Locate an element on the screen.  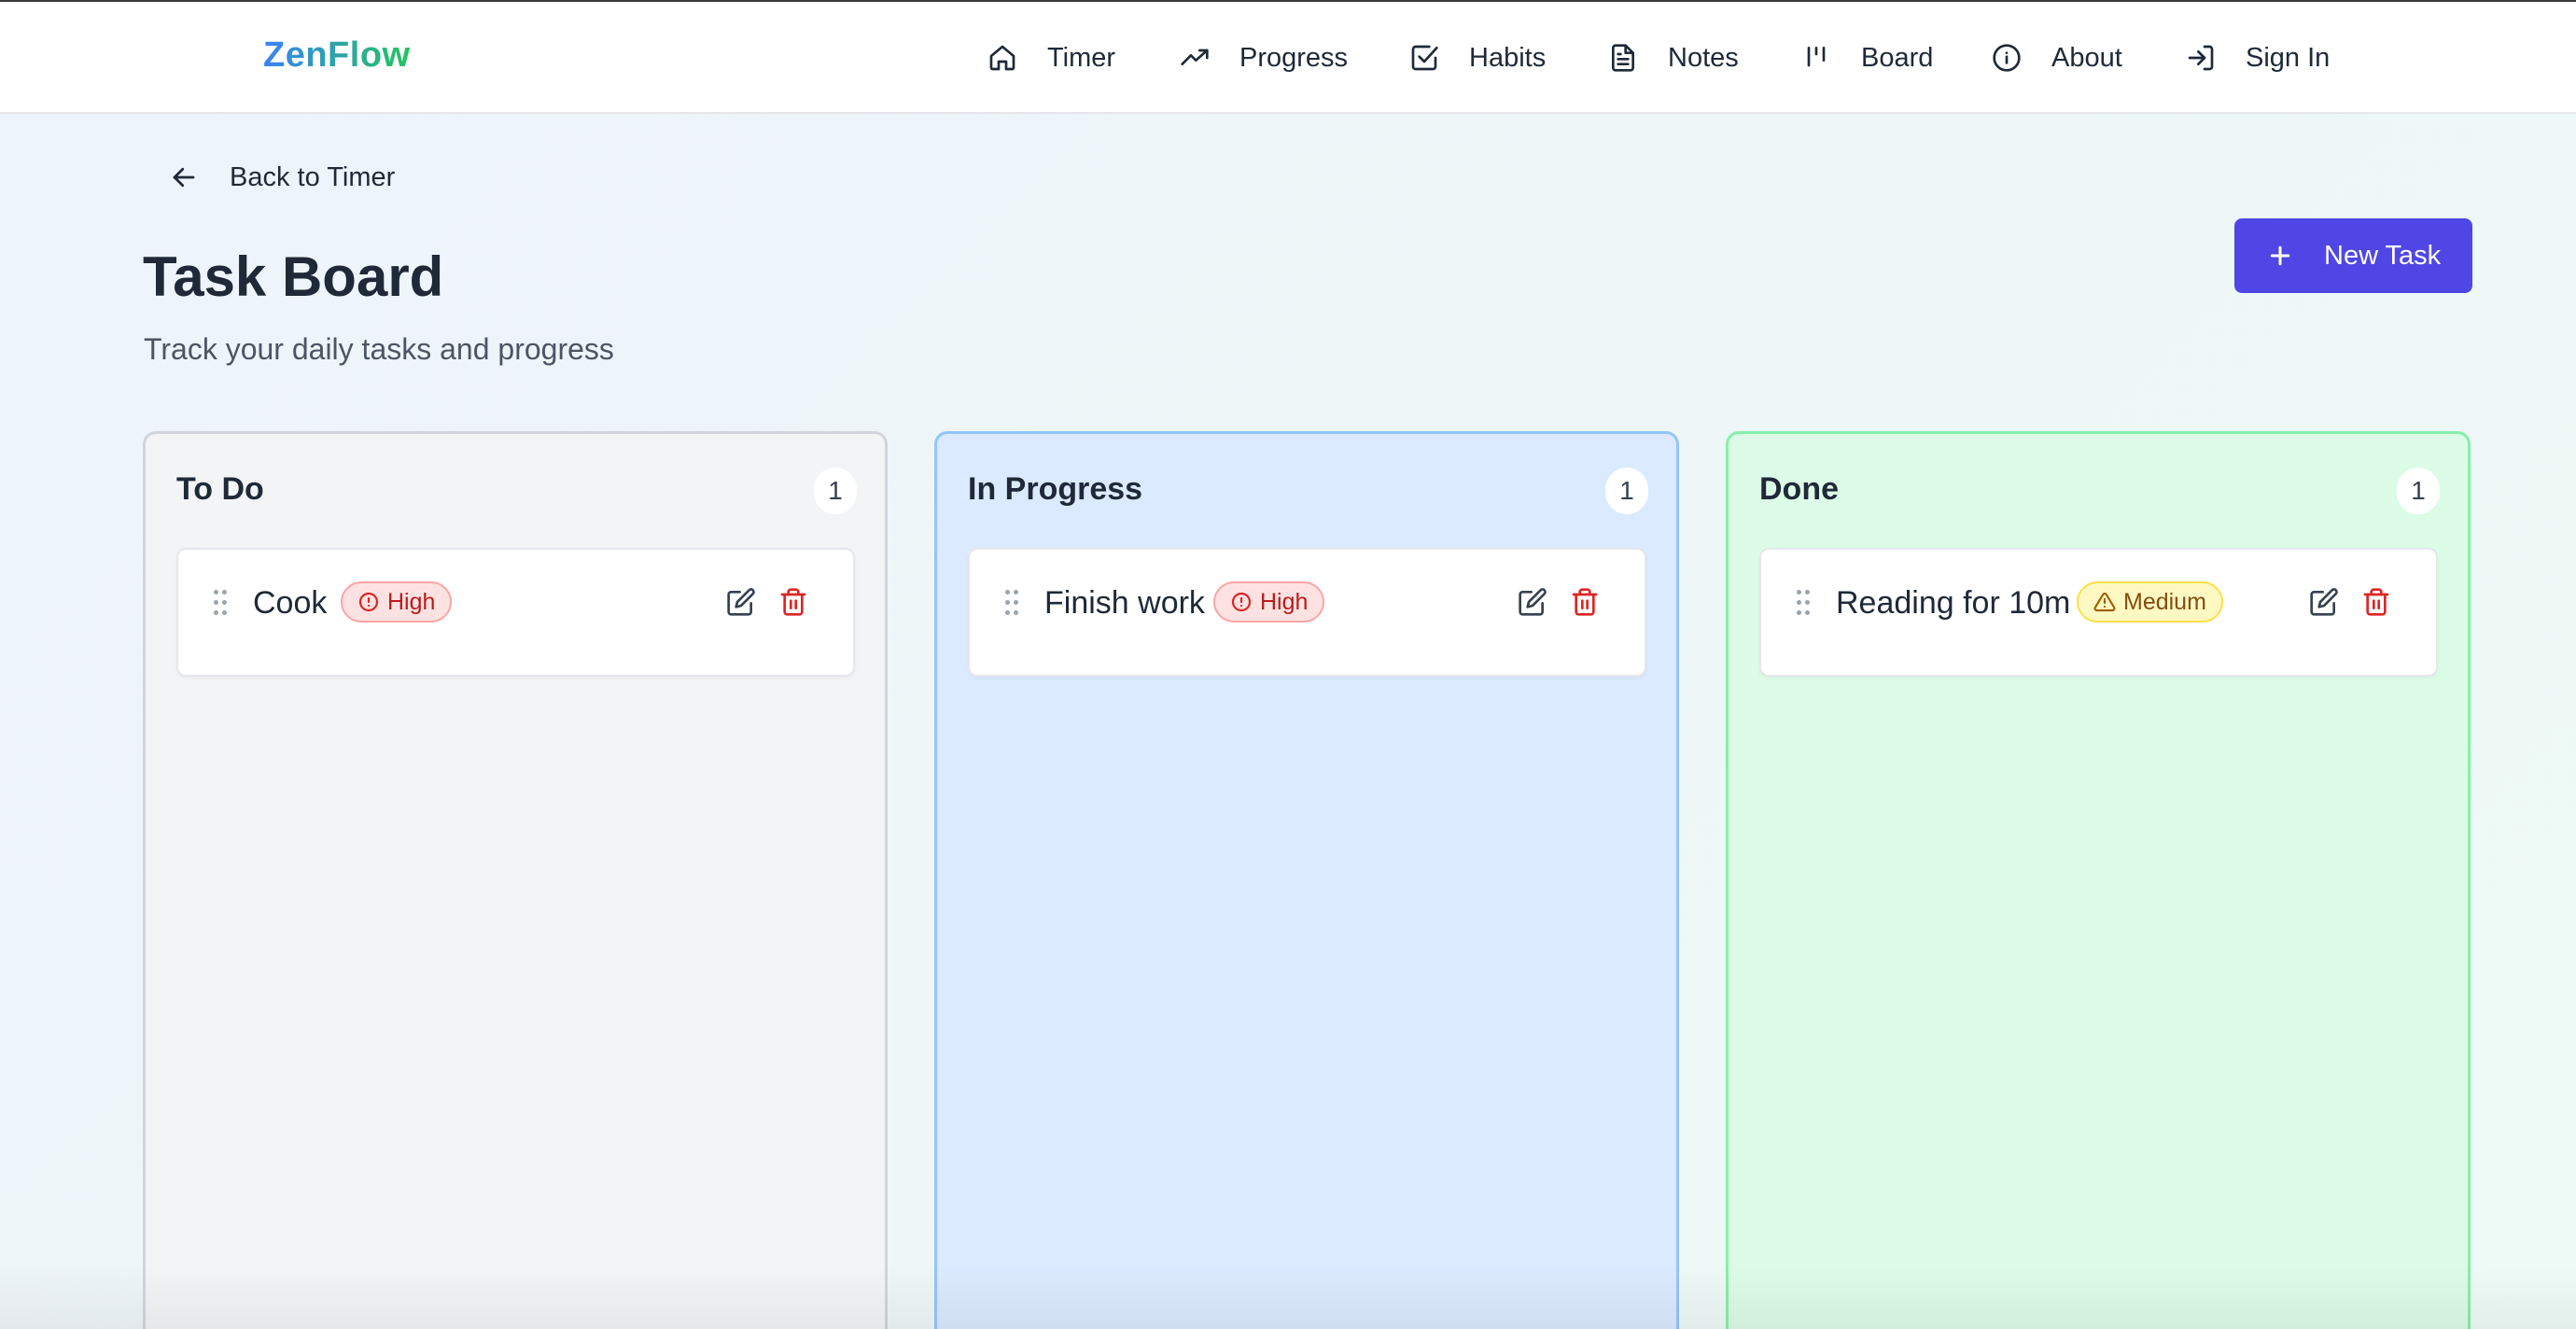
page-title: Task Board is located at coordinates (293, 276).